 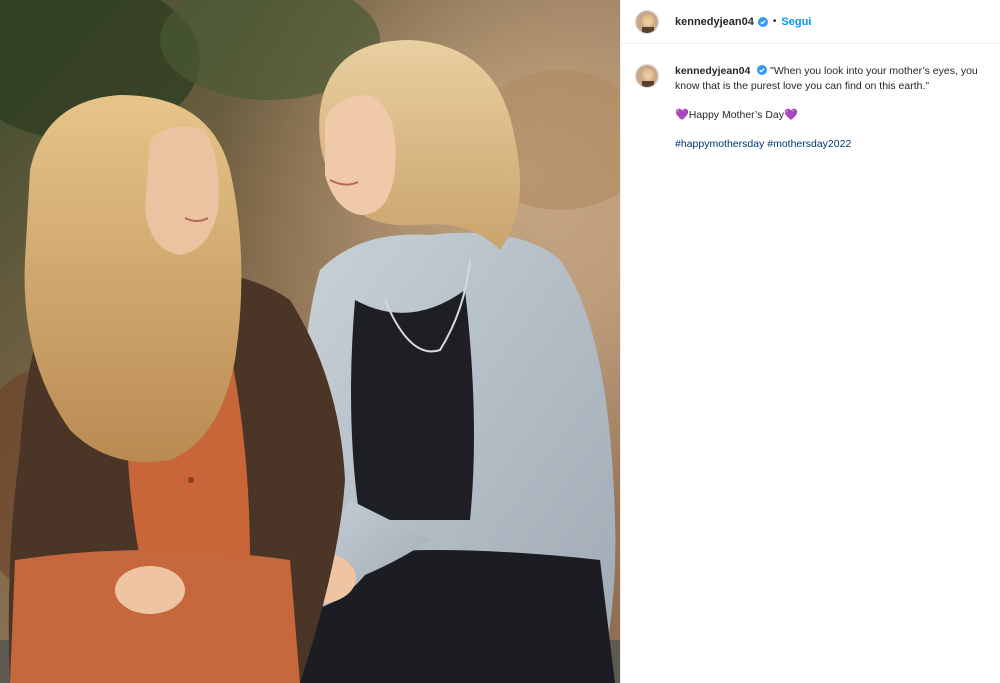 I want to click on hashtag-link: #happymothersday, so click(x=719, y=144).